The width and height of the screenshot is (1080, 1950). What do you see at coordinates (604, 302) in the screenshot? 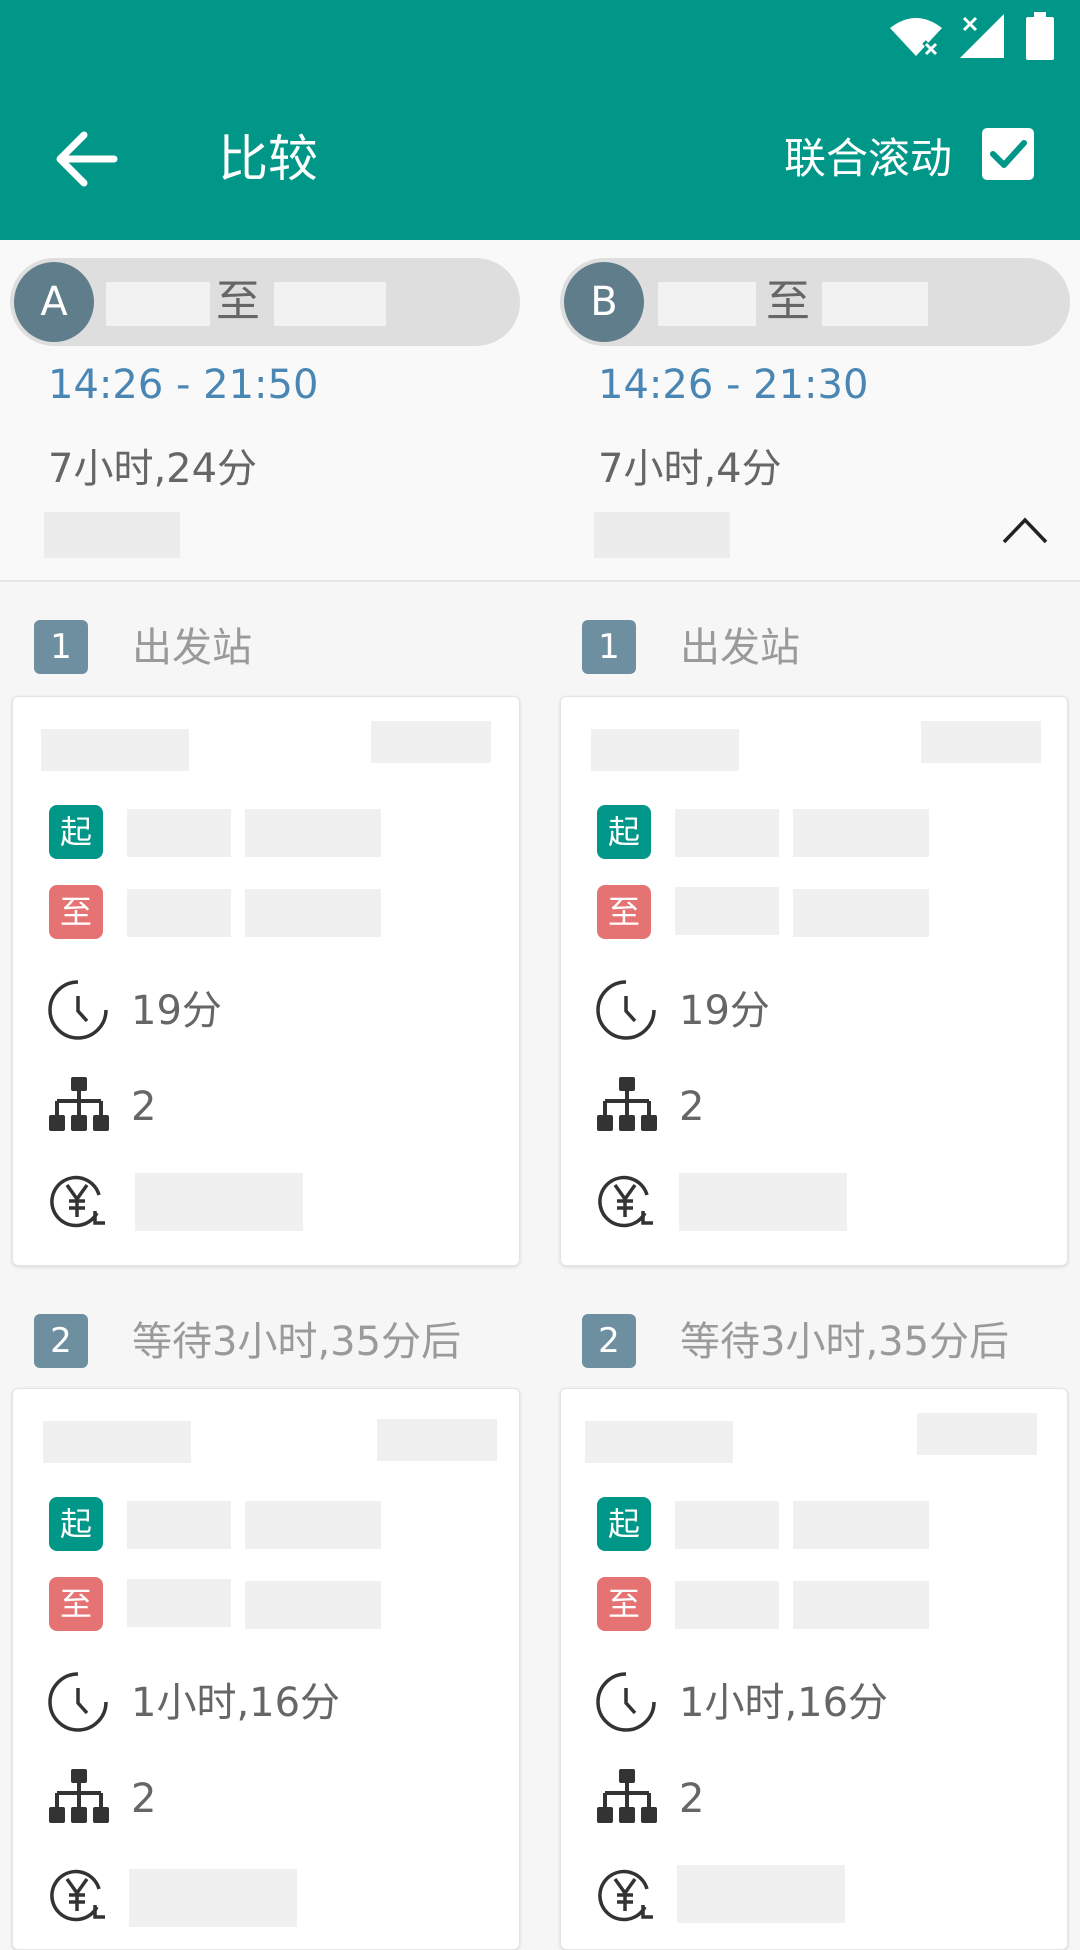
I see `route-b-badge: B` at bounding box center [604, 302].